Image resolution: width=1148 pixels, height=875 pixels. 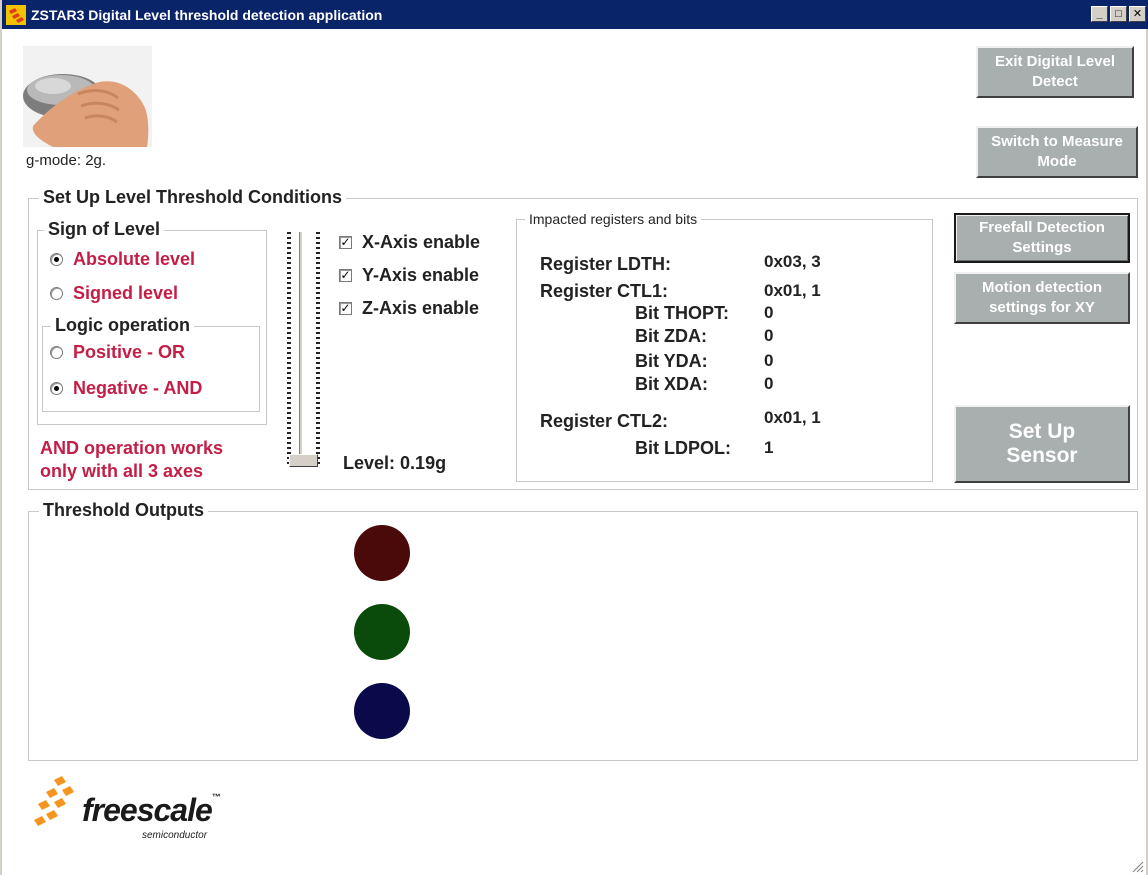 I want to click on set-up-sensor-button: Set Up Sensor, so click(x=1042, y=444).